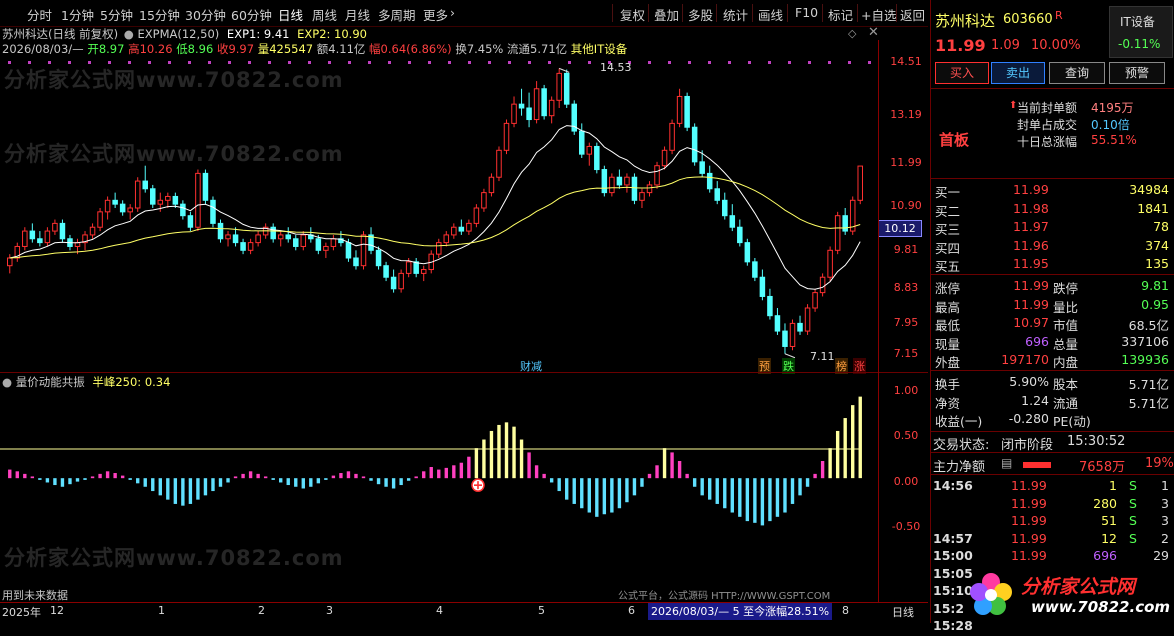  What do you see at coordinates (700, 14) in the screenshot?
I see `multi-stock-button: 多股` at bounding box center [700, 14].